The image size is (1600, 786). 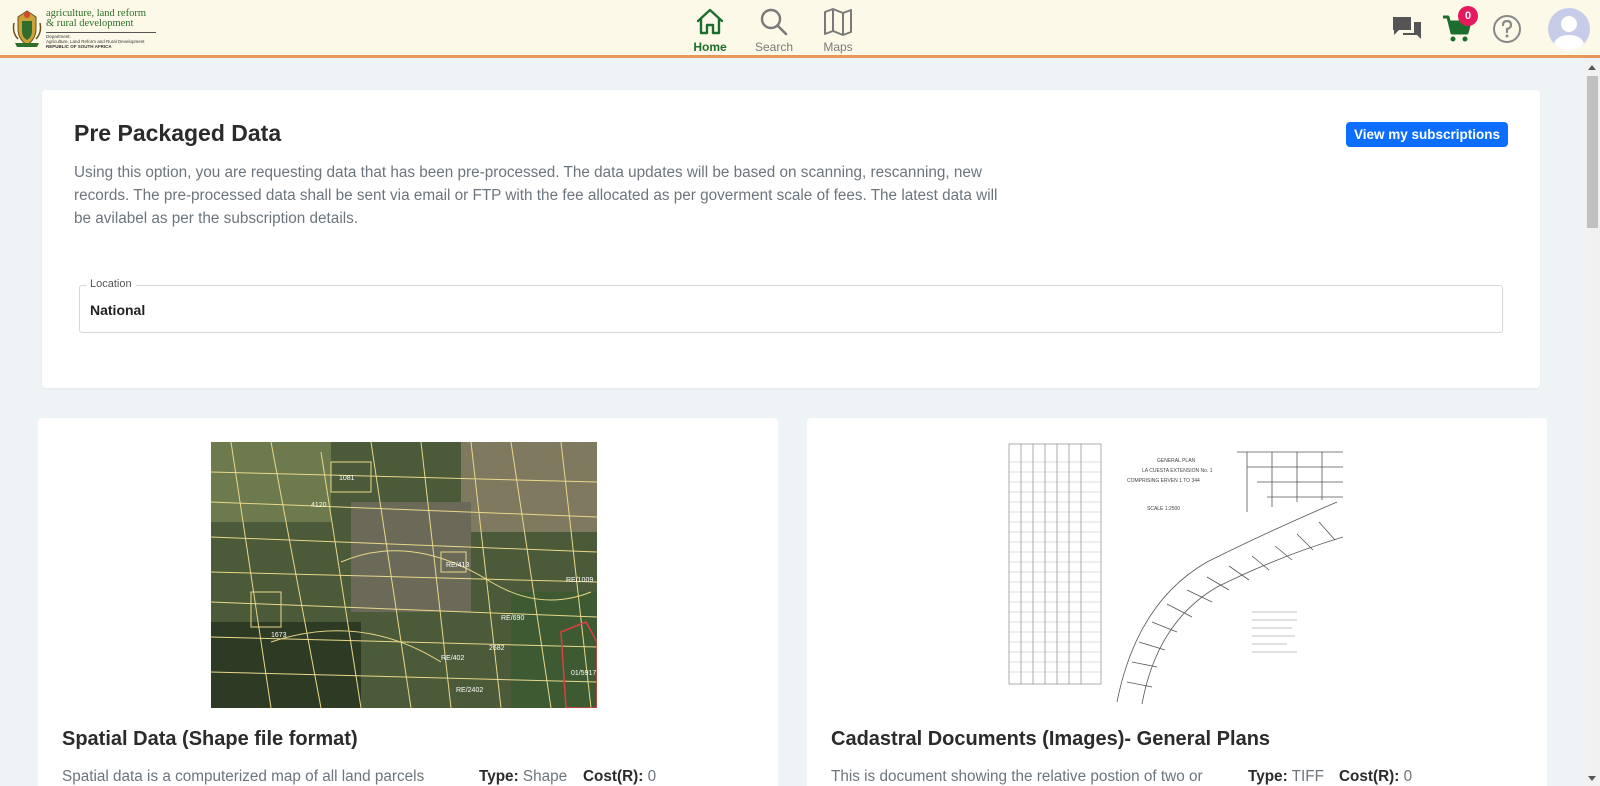 I want to click on help-icon, so click(x=1507, y=29).